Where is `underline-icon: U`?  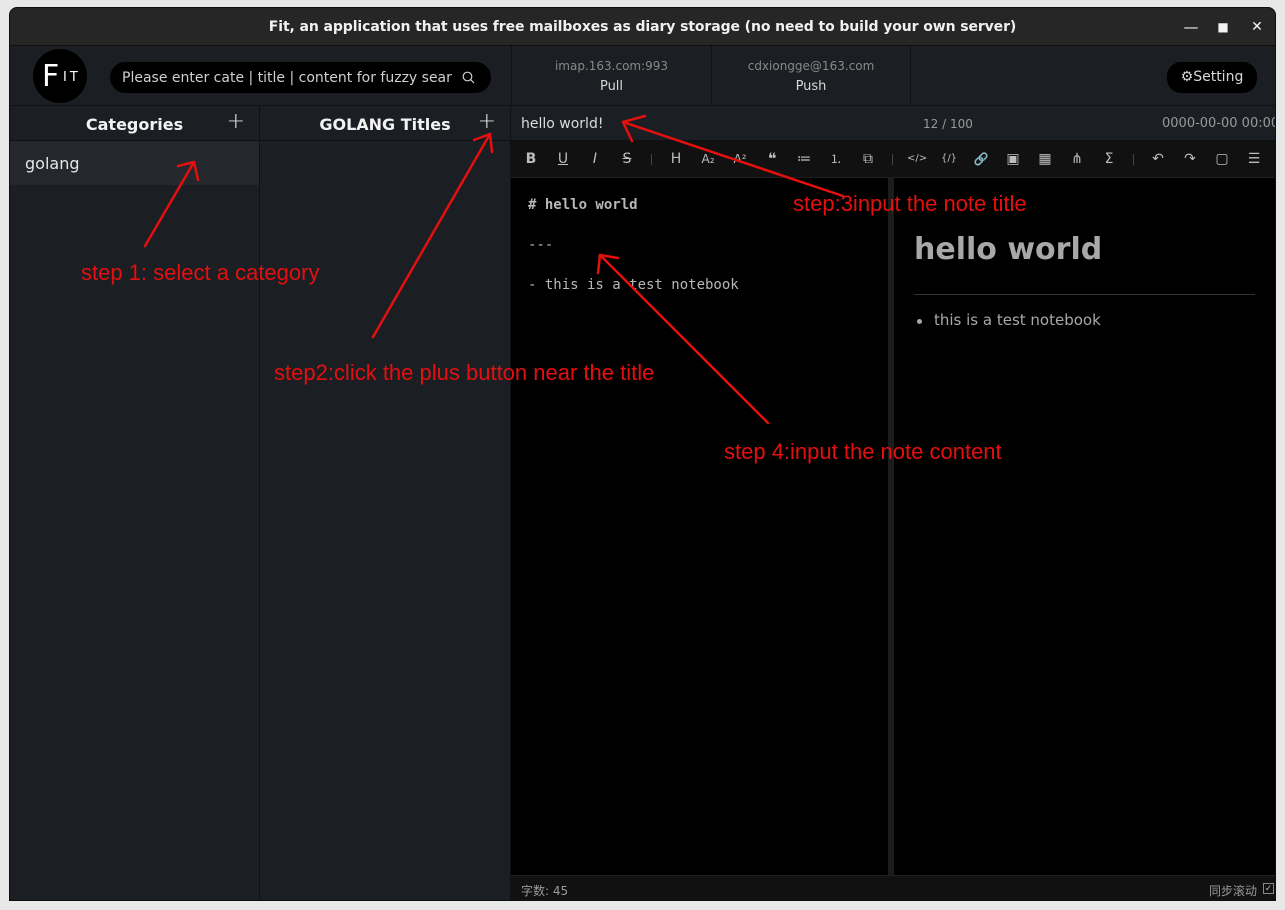
underline-icon: U is located at coordinates (563, 159).